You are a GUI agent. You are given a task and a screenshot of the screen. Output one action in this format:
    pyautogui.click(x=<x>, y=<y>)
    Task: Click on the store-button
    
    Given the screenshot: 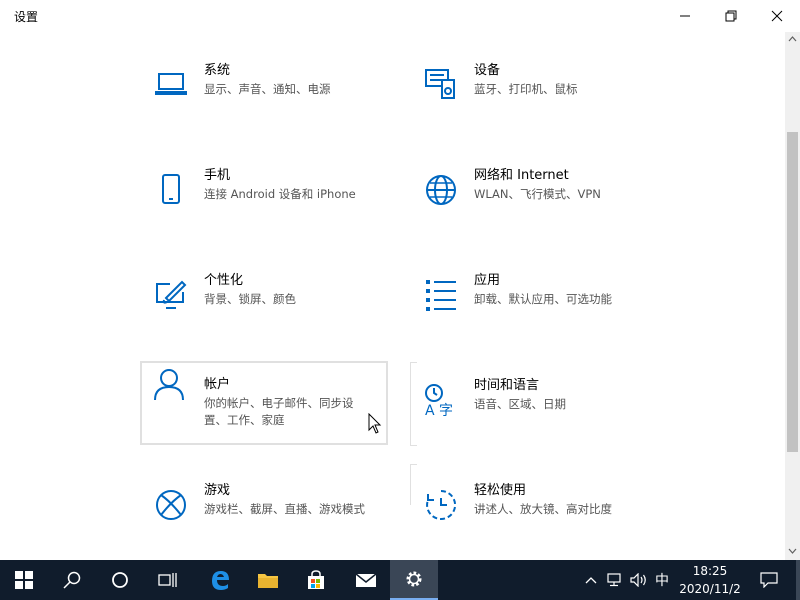 What is the action you would take?
    pyautogui.click(x=316, y=580)
    